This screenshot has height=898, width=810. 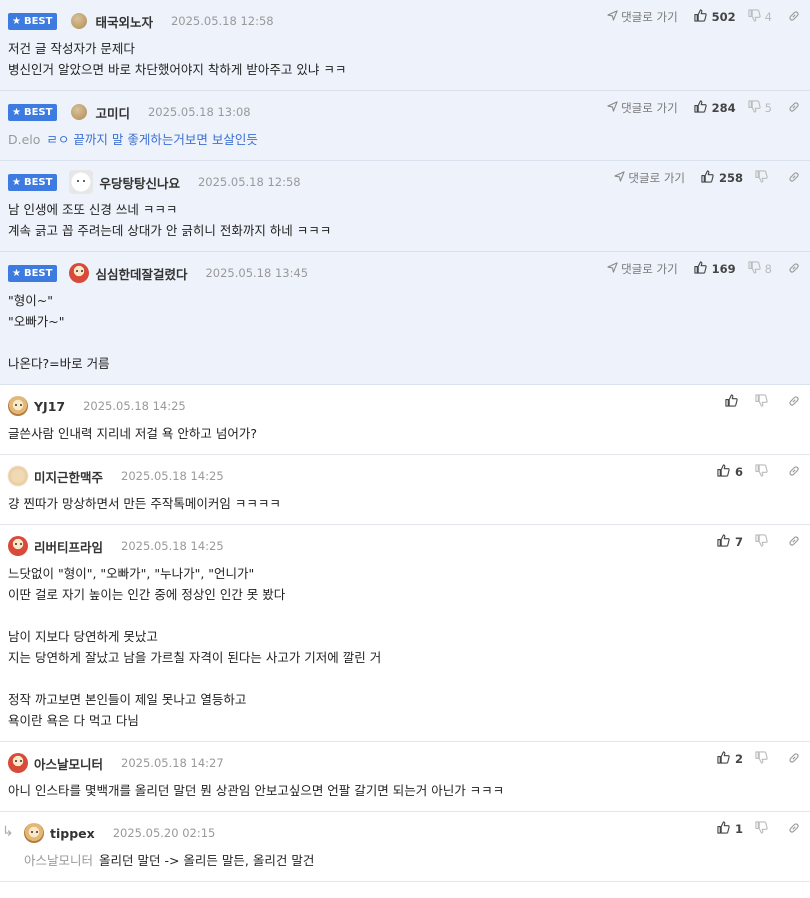 I want to click on comment-actions: 댓글로 가기 258, so click(x=707, y=178).